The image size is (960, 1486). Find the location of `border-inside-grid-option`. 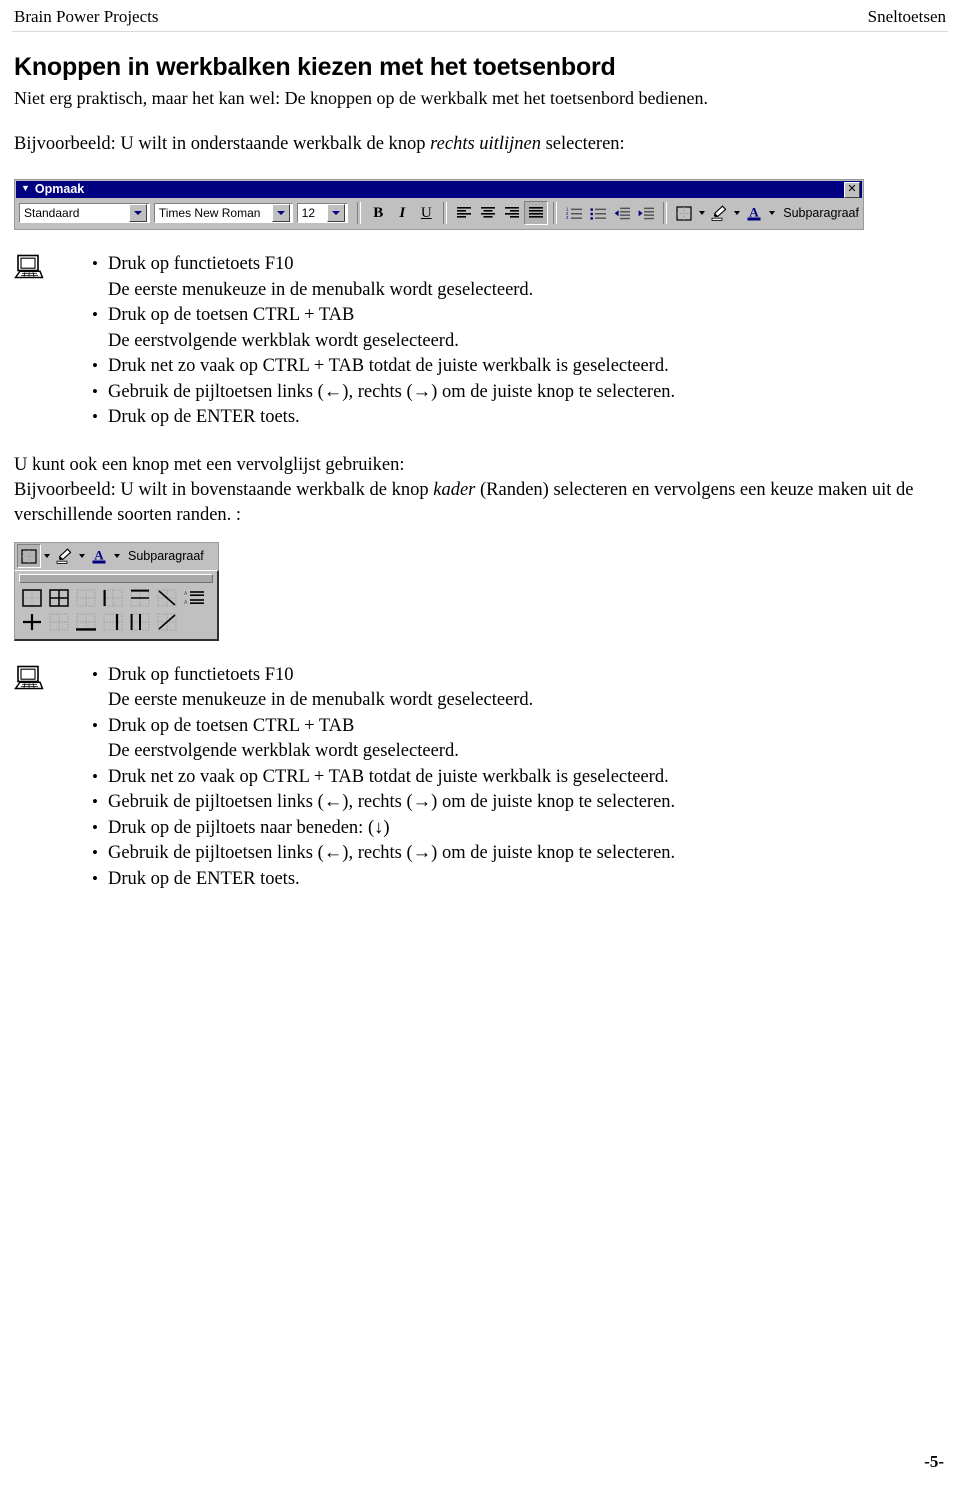

border-inside-grid-option is located at coordinates (59, 622).